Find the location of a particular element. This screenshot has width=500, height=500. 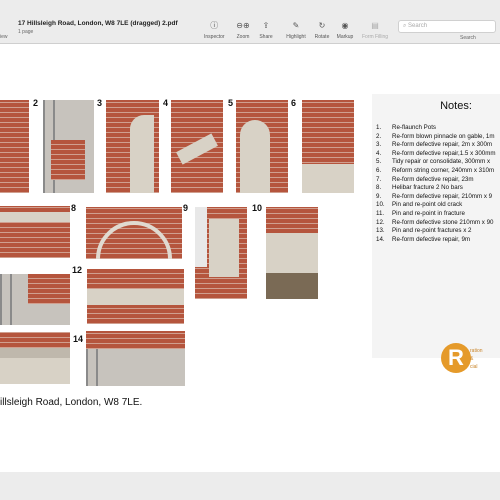

note-text: Re-form defective stone 210mm x 90 is located at coordinates (443, 222).